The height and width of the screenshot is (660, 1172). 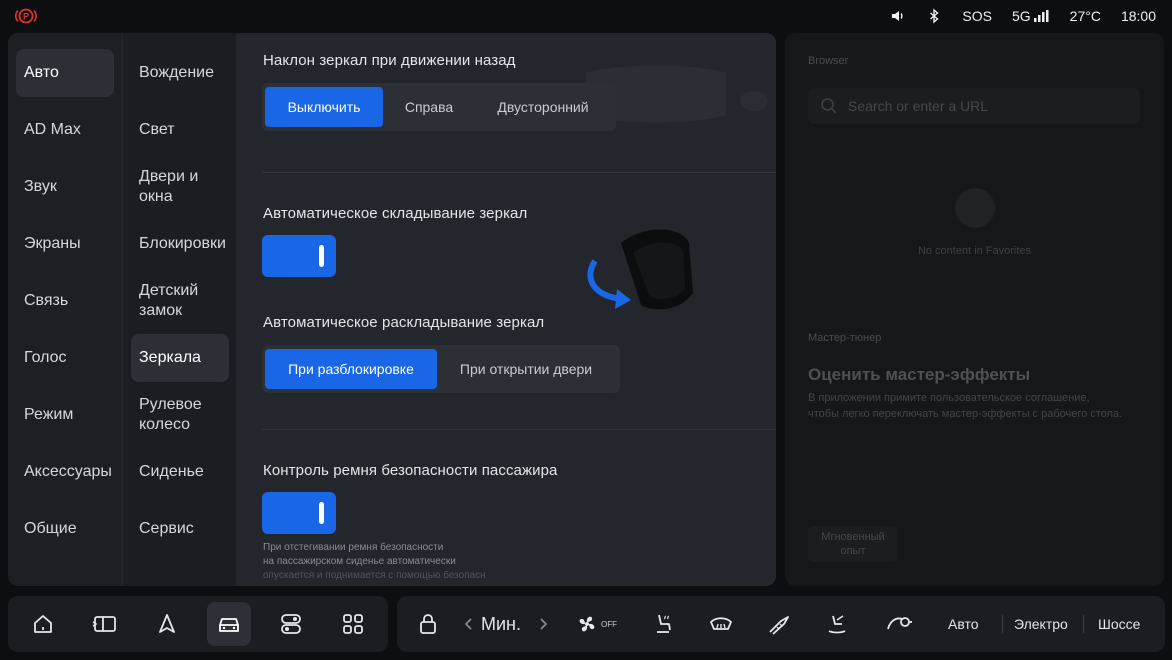 I want to click on auto-fold-toggle, so click(x=299, y=256).